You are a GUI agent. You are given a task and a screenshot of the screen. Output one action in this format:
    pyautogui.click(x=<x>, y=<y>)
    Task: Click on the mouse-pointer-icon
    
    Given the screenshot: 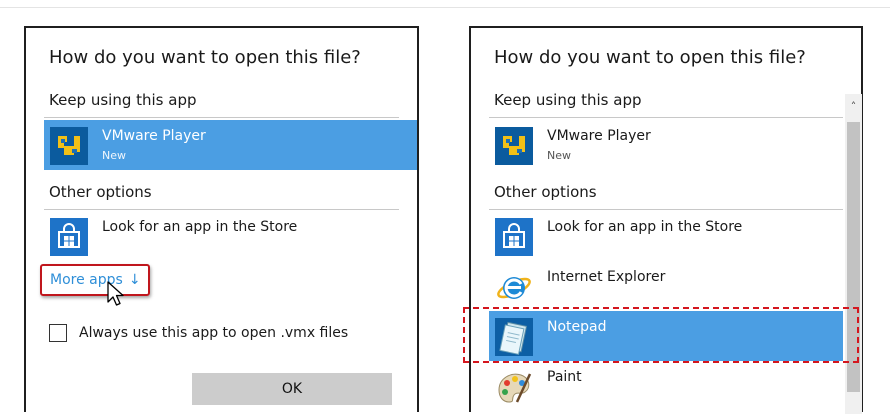 What is the action you would take?
    pyautogui.click(x=115, y=293)
    